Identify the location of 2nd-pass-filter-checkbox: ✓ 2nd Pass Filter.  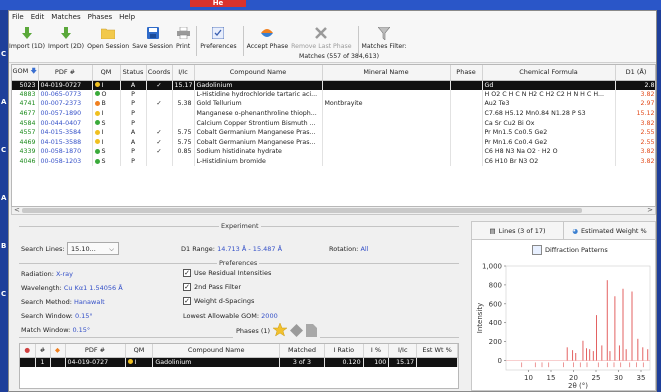
(212, 287).